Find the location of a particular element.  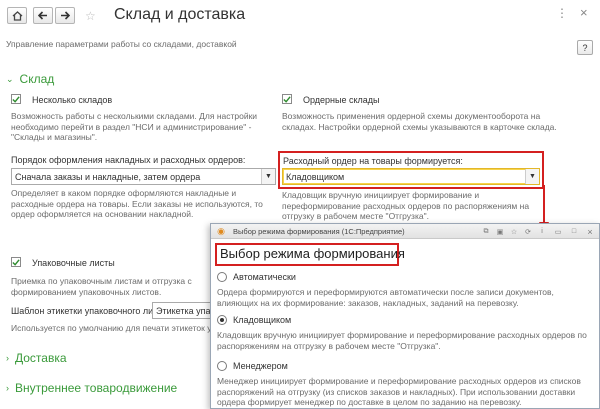

history-icon: ⟳ is located at coordinates (528, 231).